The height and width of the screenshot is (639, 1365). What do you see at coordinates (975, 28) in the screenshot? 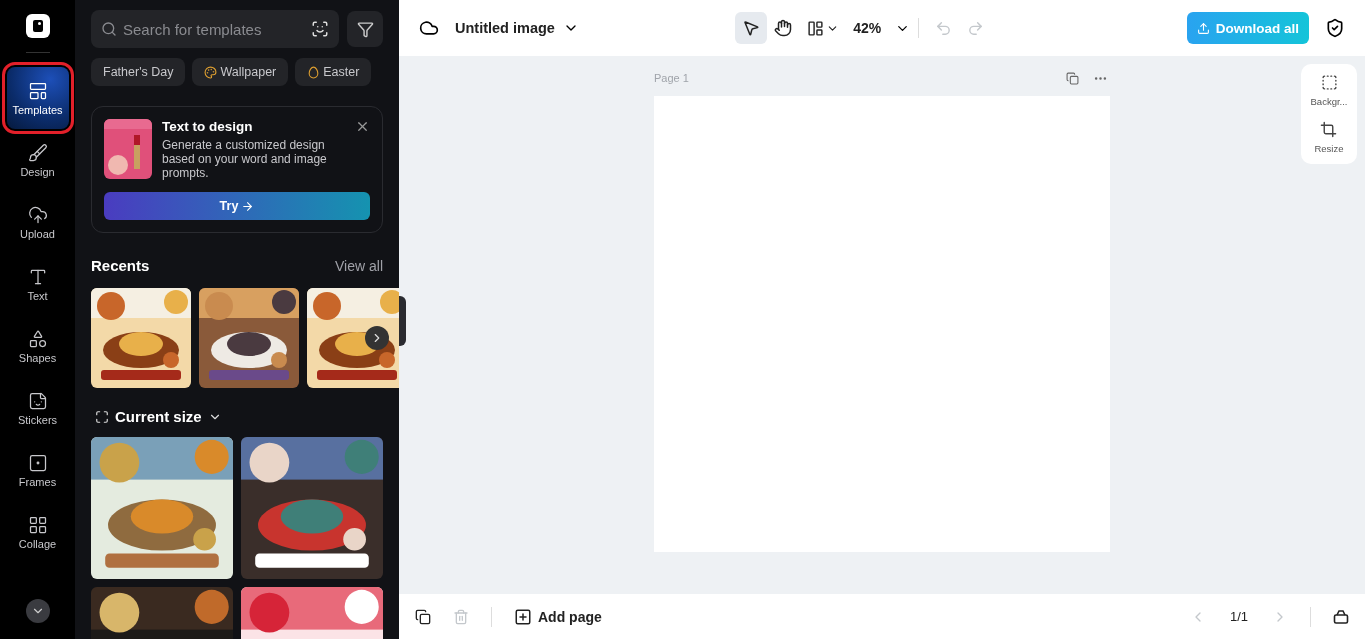
I see `redo-icon` at bounding box center [975, 28].